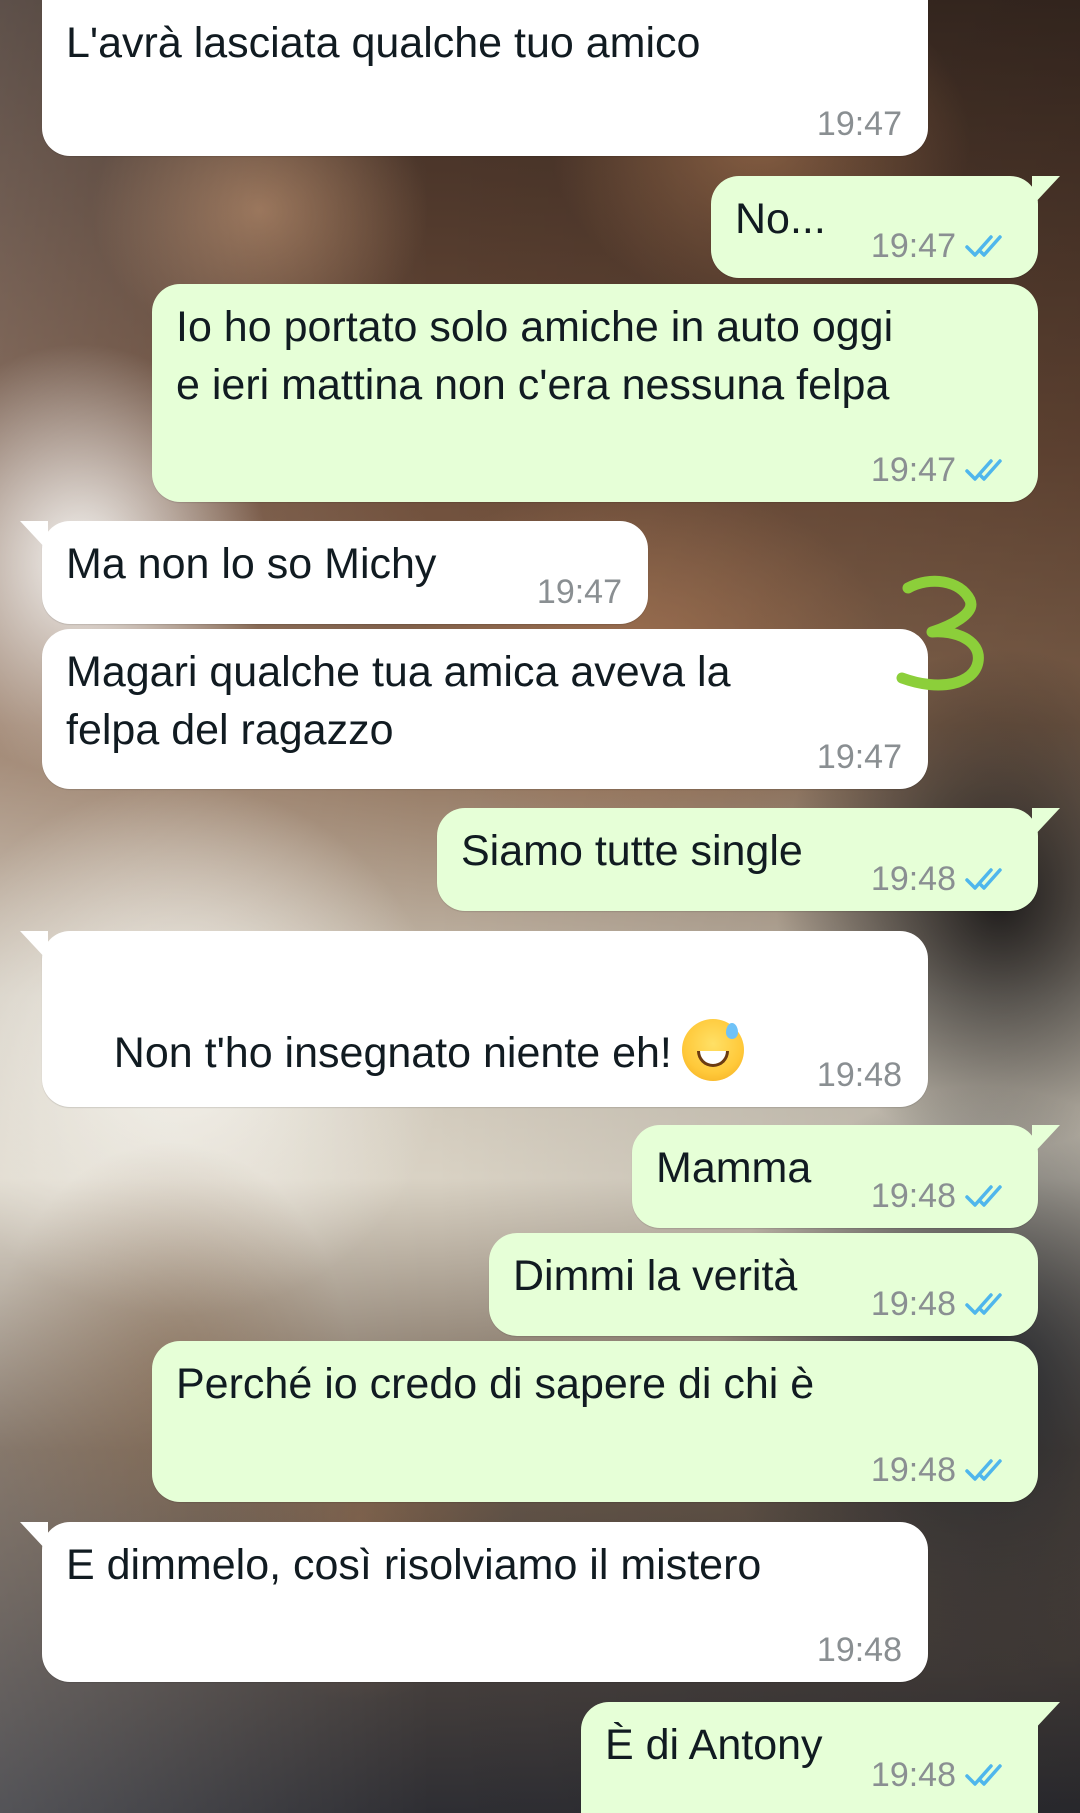  What do you see at coordinates (595, 1421) in the screenshot?
I see `outgoing-message: Perché io credo di sapere di chi è 19:48` at bounding box center [595, 1421].